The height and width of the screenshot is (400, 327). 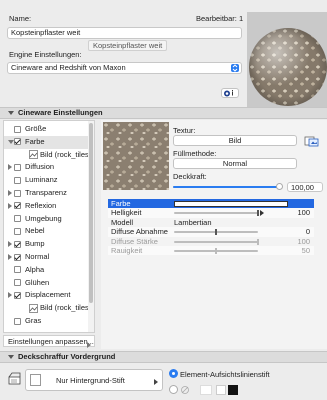 I want to click on color-swatch, so click(x=231, y=203).